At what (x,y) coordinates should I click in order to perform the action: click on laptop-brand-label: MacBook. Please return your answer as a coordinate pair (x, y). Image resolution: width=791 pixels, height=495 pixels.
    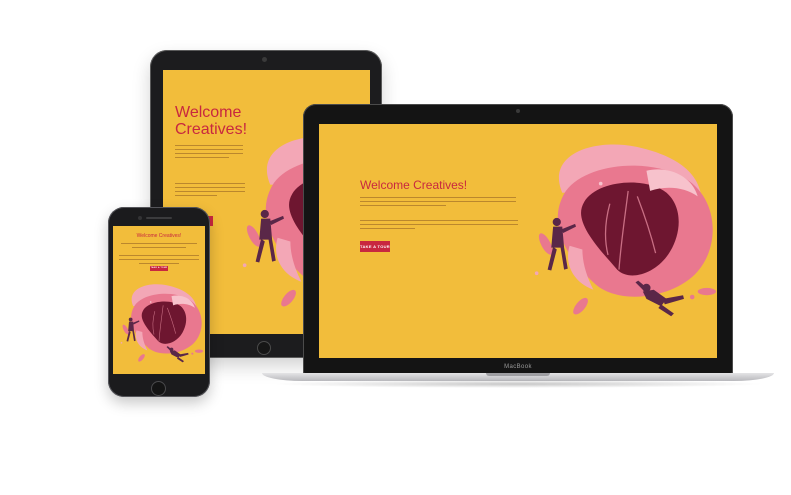
    Looking at the image, I should click on (518, 367).